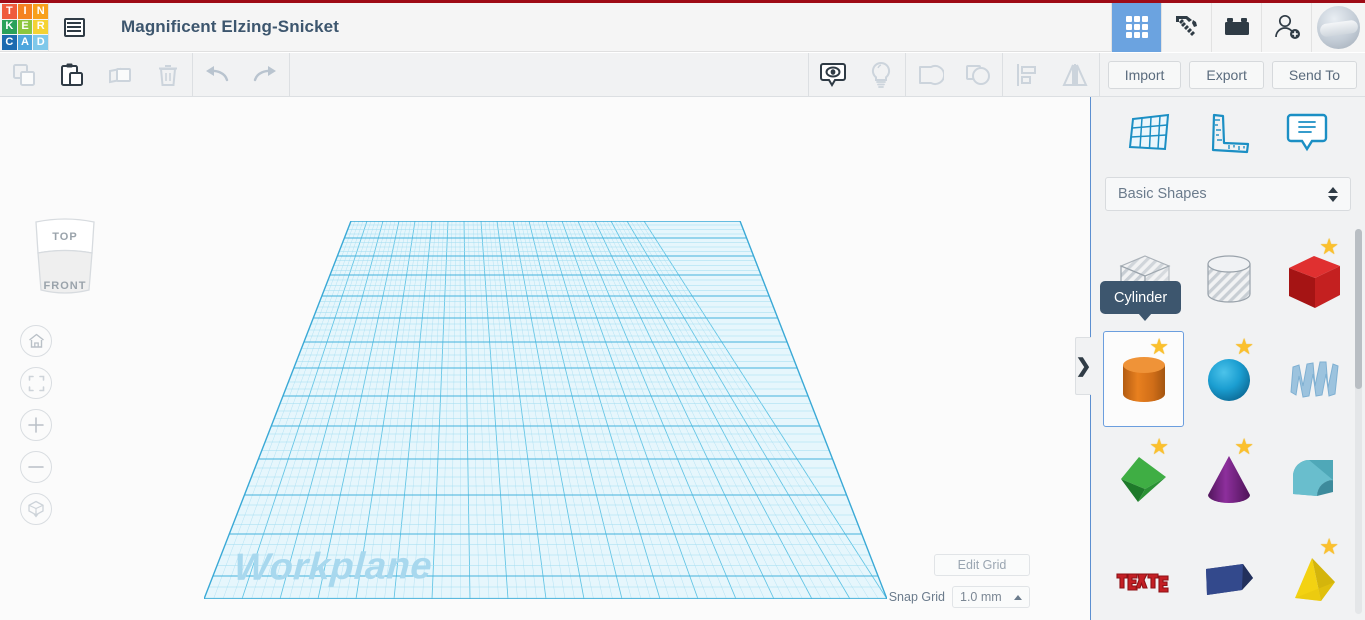  What do you see at coordinates (120, 75) in the screenshot?
I see `duplicate-button` at bounding box center [120, 75].